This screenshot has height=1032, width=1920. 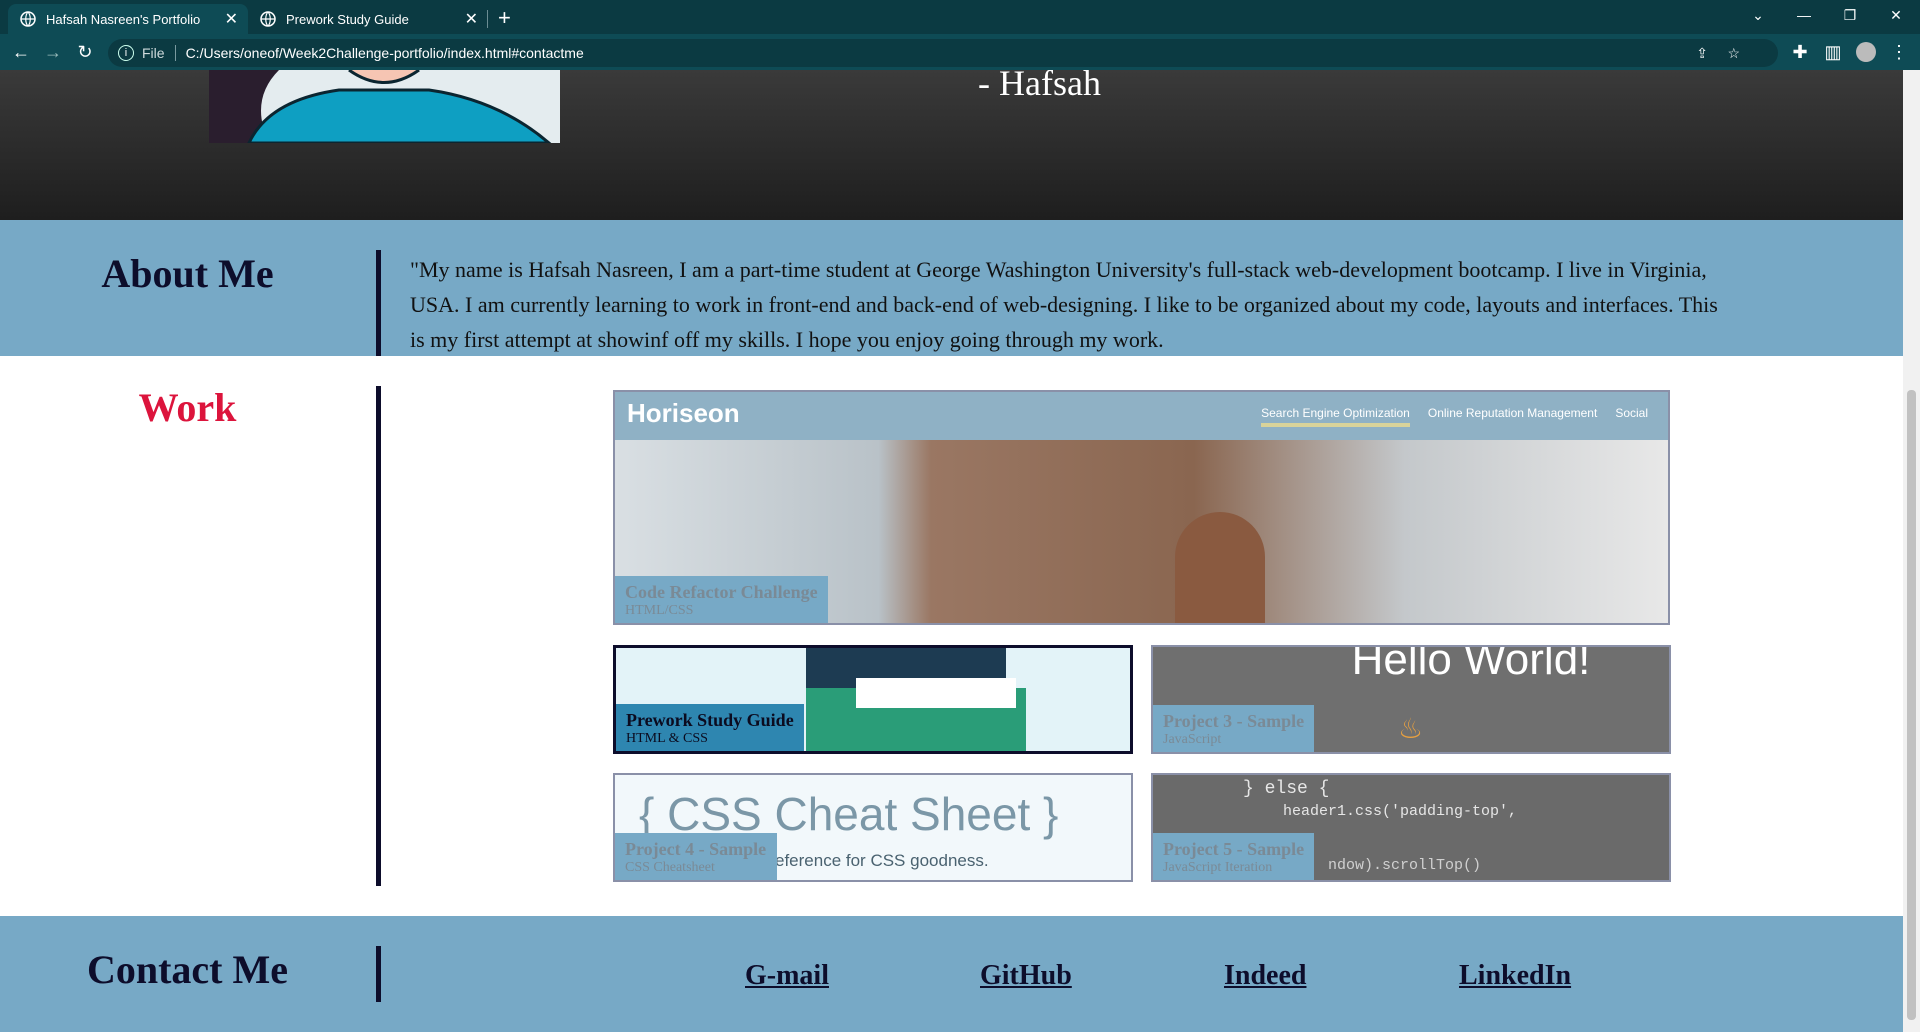 I want to click on menu-icon: ⋮, so click(x=1899, y=52).